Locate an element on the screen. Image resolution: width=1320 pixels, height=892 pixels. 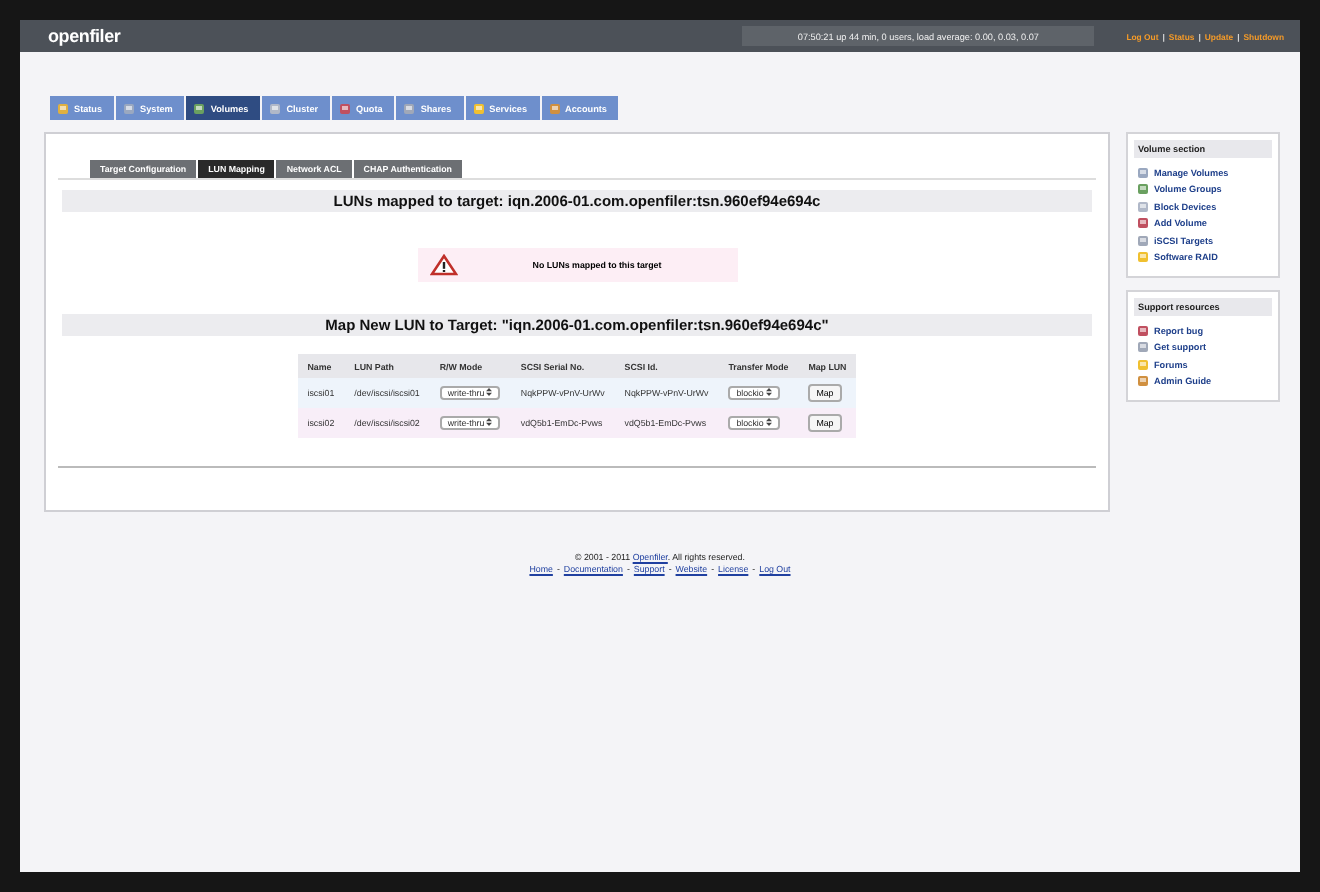
warning-icon is located at coordinates (443, 265).